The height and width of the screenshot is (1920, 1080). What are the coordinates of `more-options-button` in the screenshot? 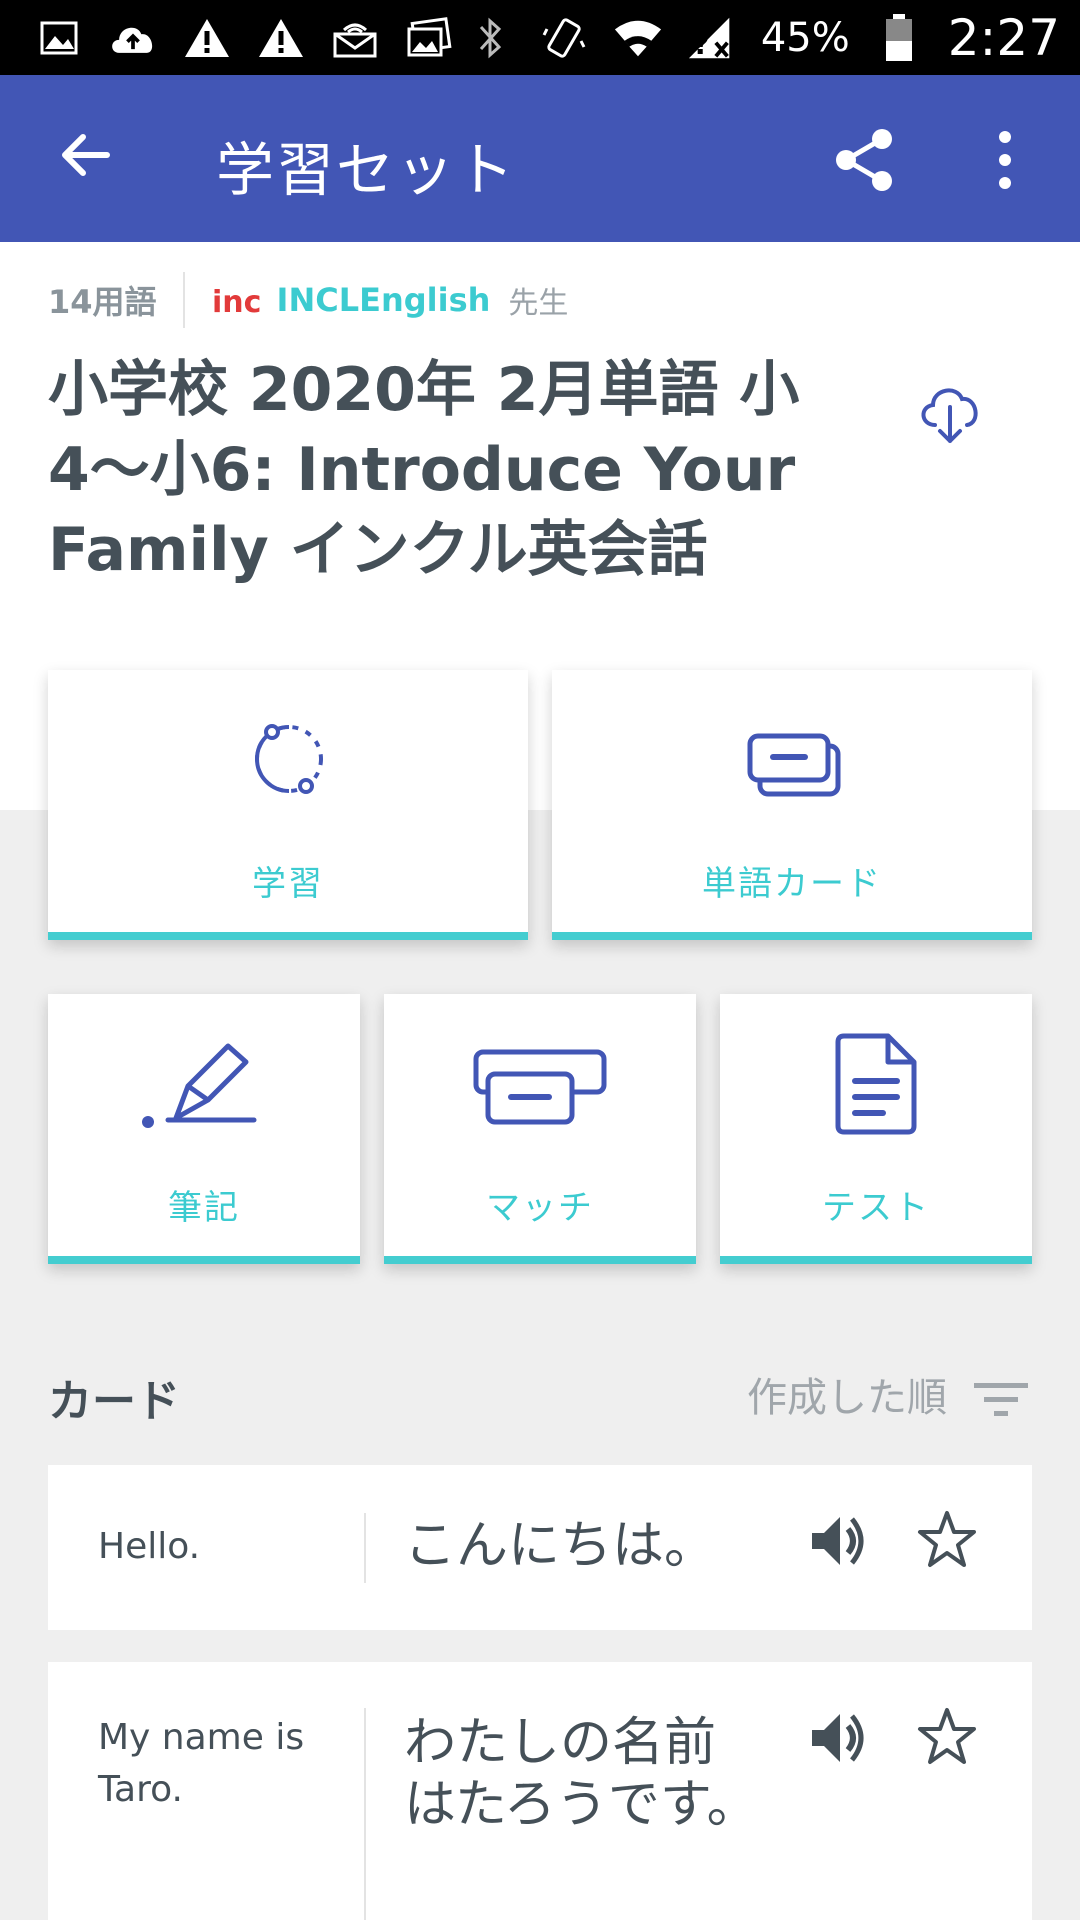 It's located at (1005, 160).